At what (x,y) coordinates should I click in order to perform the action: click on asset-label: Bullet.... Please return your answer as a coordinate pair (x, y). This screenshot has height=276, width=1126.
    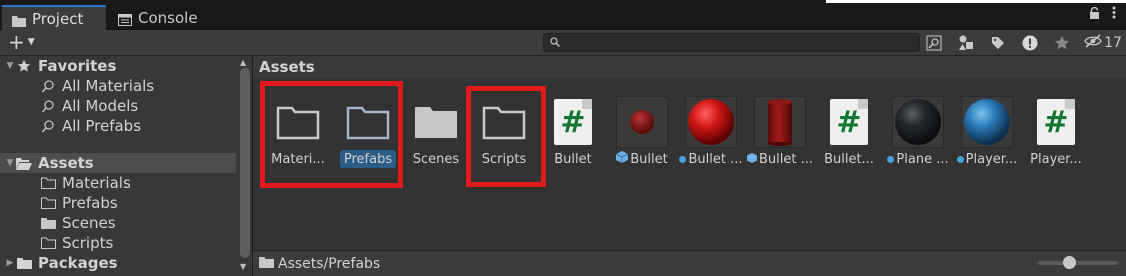
    Looking at the image, I should click on (849, 159).